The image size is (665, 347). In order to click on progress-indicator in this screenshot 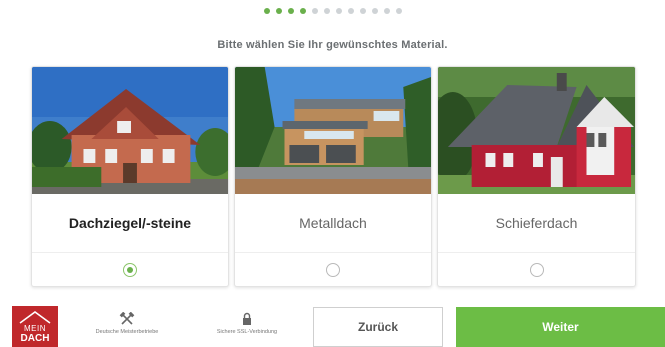, I will do `click(332, 11)`.